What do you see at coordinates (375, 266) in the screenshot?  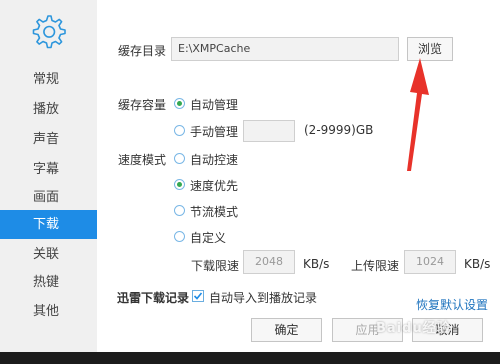 I see `upload-limit-label: 上传限速` at bounding box center [375, 266].